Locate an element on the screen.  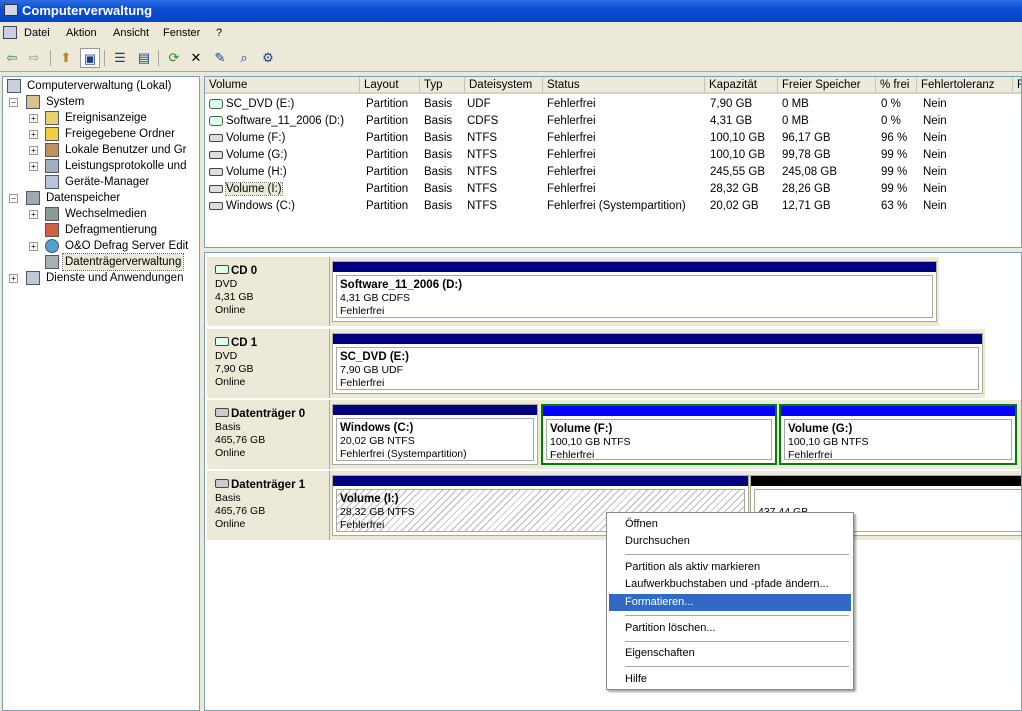
menu-aktion: Aktion is located at coordinates (81, 33).